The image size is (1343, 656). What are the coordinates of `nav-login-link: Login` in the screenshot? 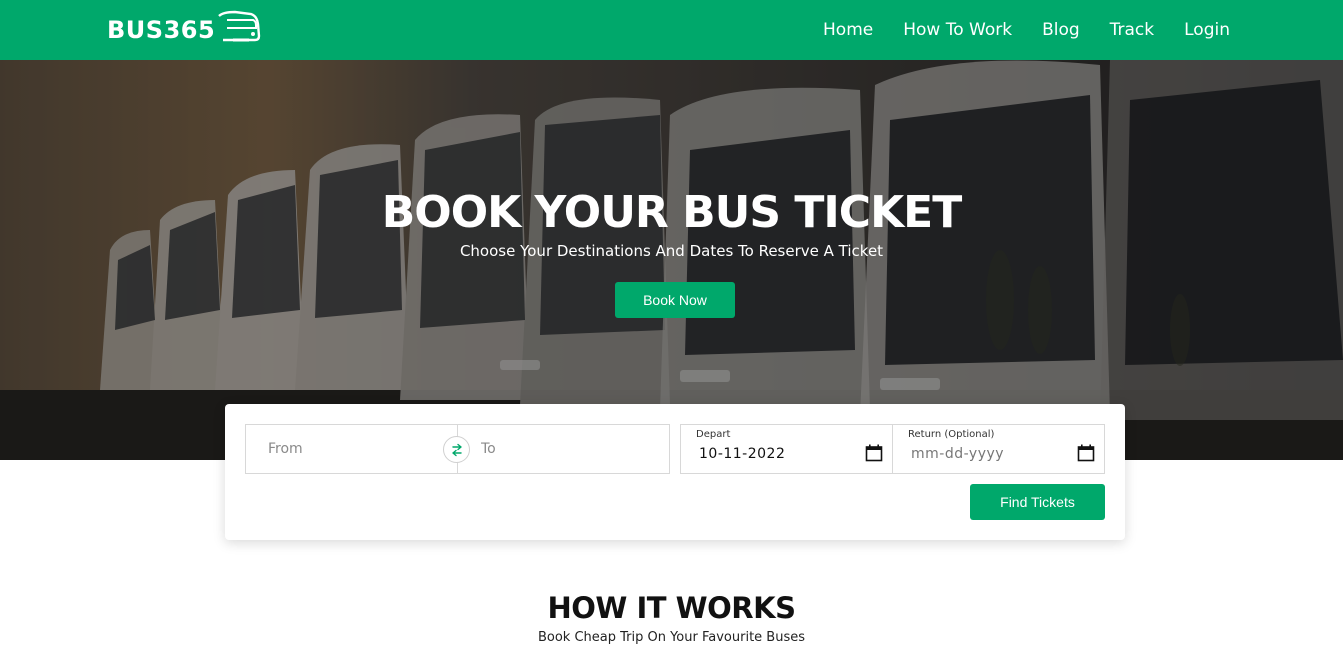 It's located at (1207, 30).